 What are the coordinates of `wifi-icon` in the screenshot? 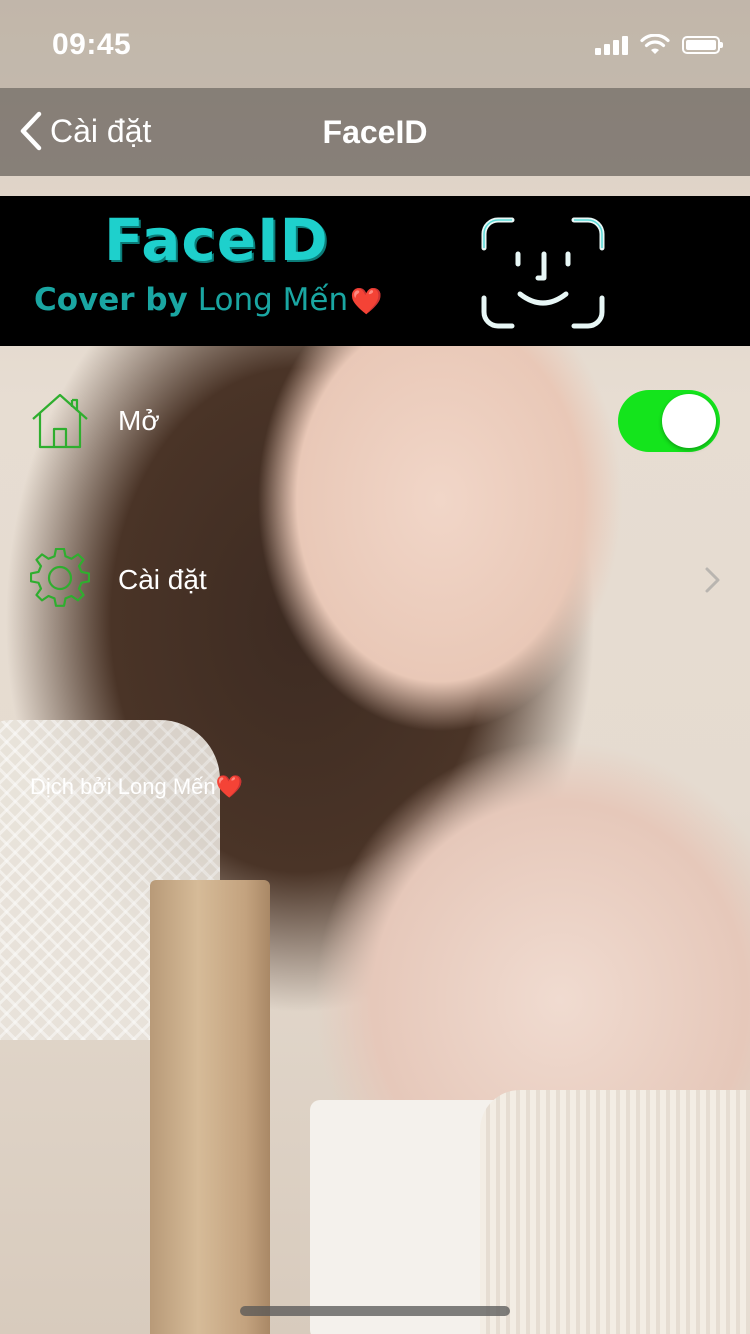 It's located at (655, 44).